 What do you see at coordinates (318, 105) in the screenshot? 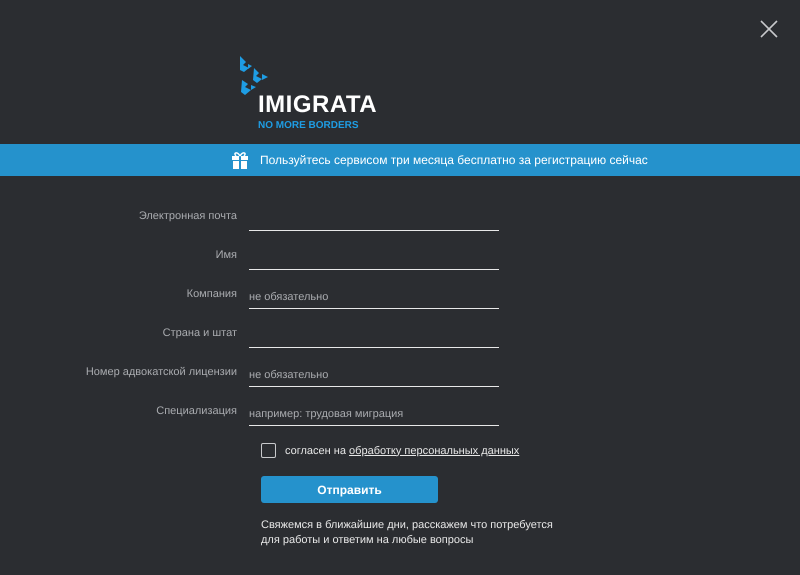
I see `logo-name: IMIGRATA` at bounding box center [318, 105].